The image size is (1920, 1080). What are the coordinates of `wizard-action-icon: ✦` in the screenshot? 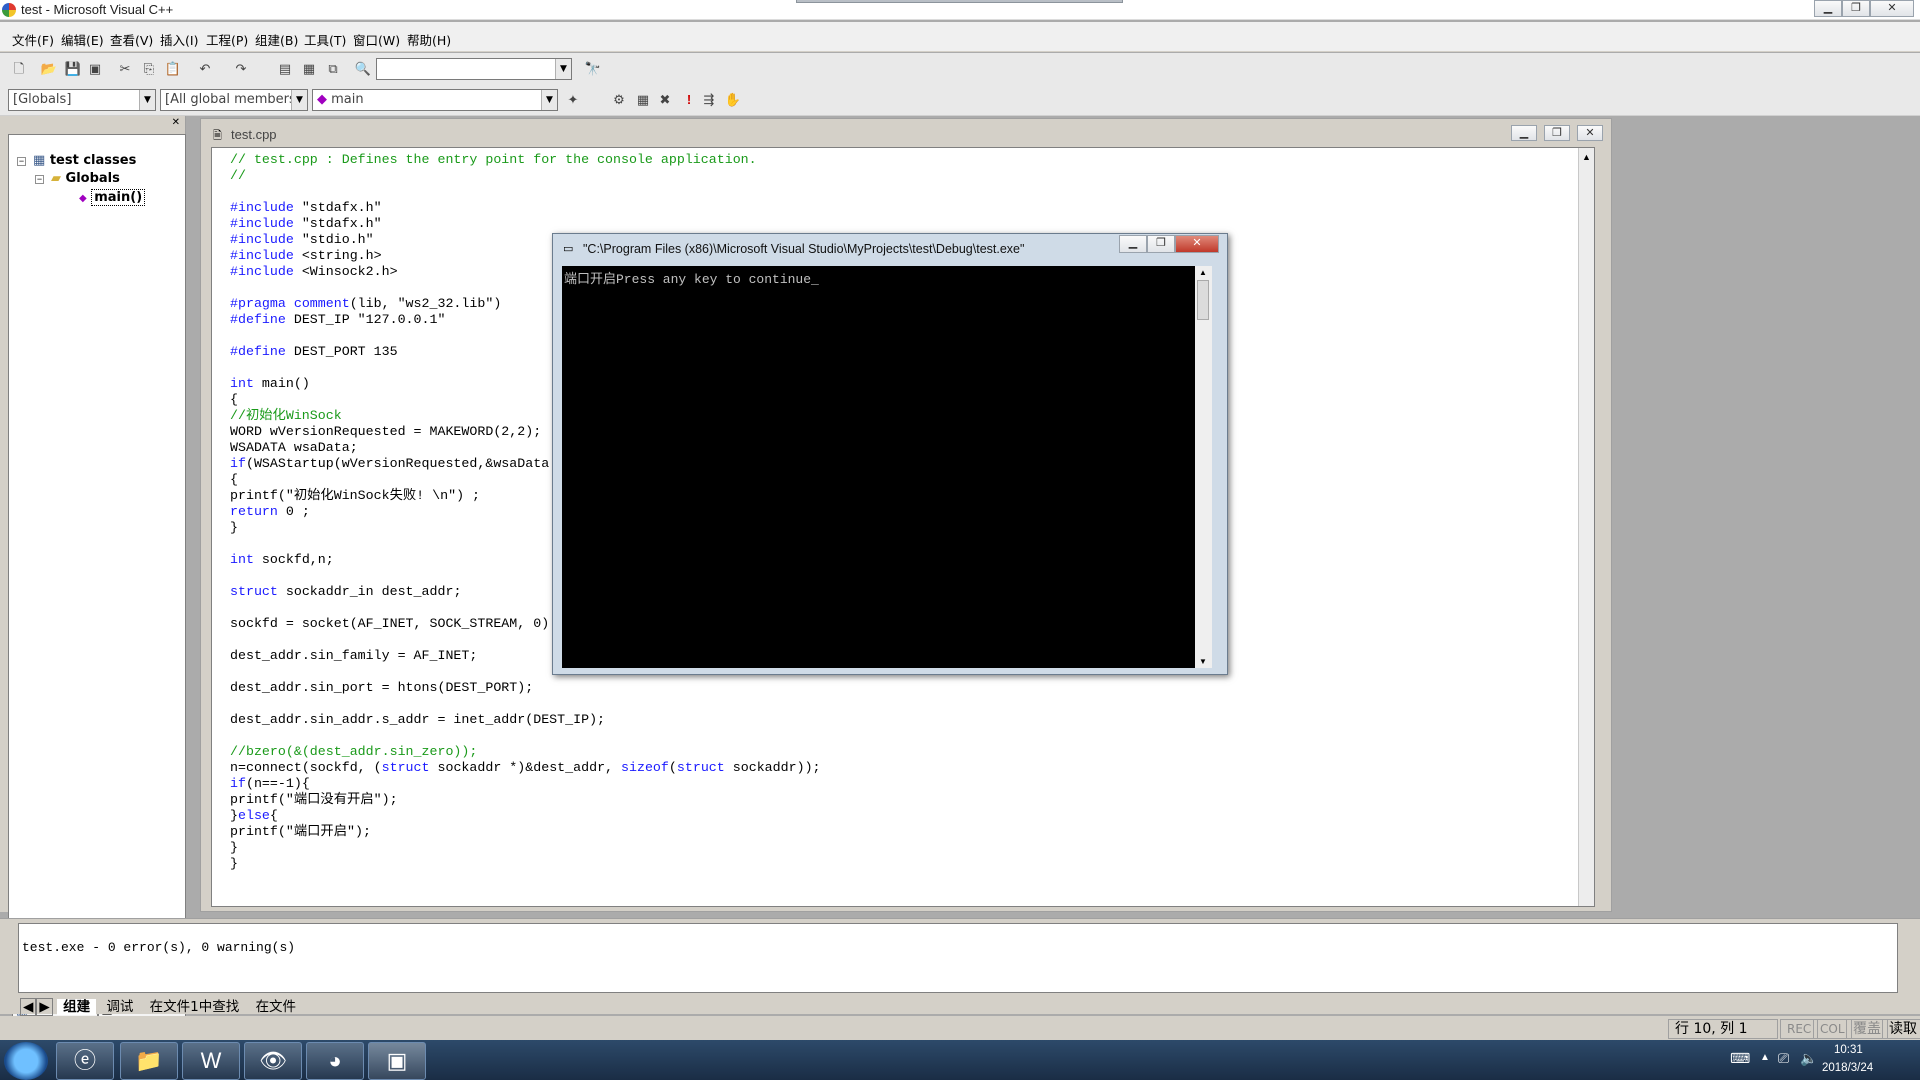 It's located at (573, 100).